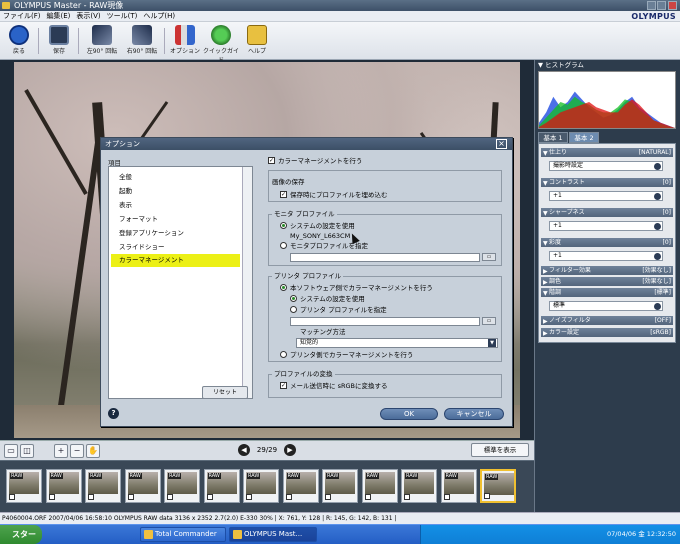  I want to click on menu-edit: 編集(E), so click(59, 16).